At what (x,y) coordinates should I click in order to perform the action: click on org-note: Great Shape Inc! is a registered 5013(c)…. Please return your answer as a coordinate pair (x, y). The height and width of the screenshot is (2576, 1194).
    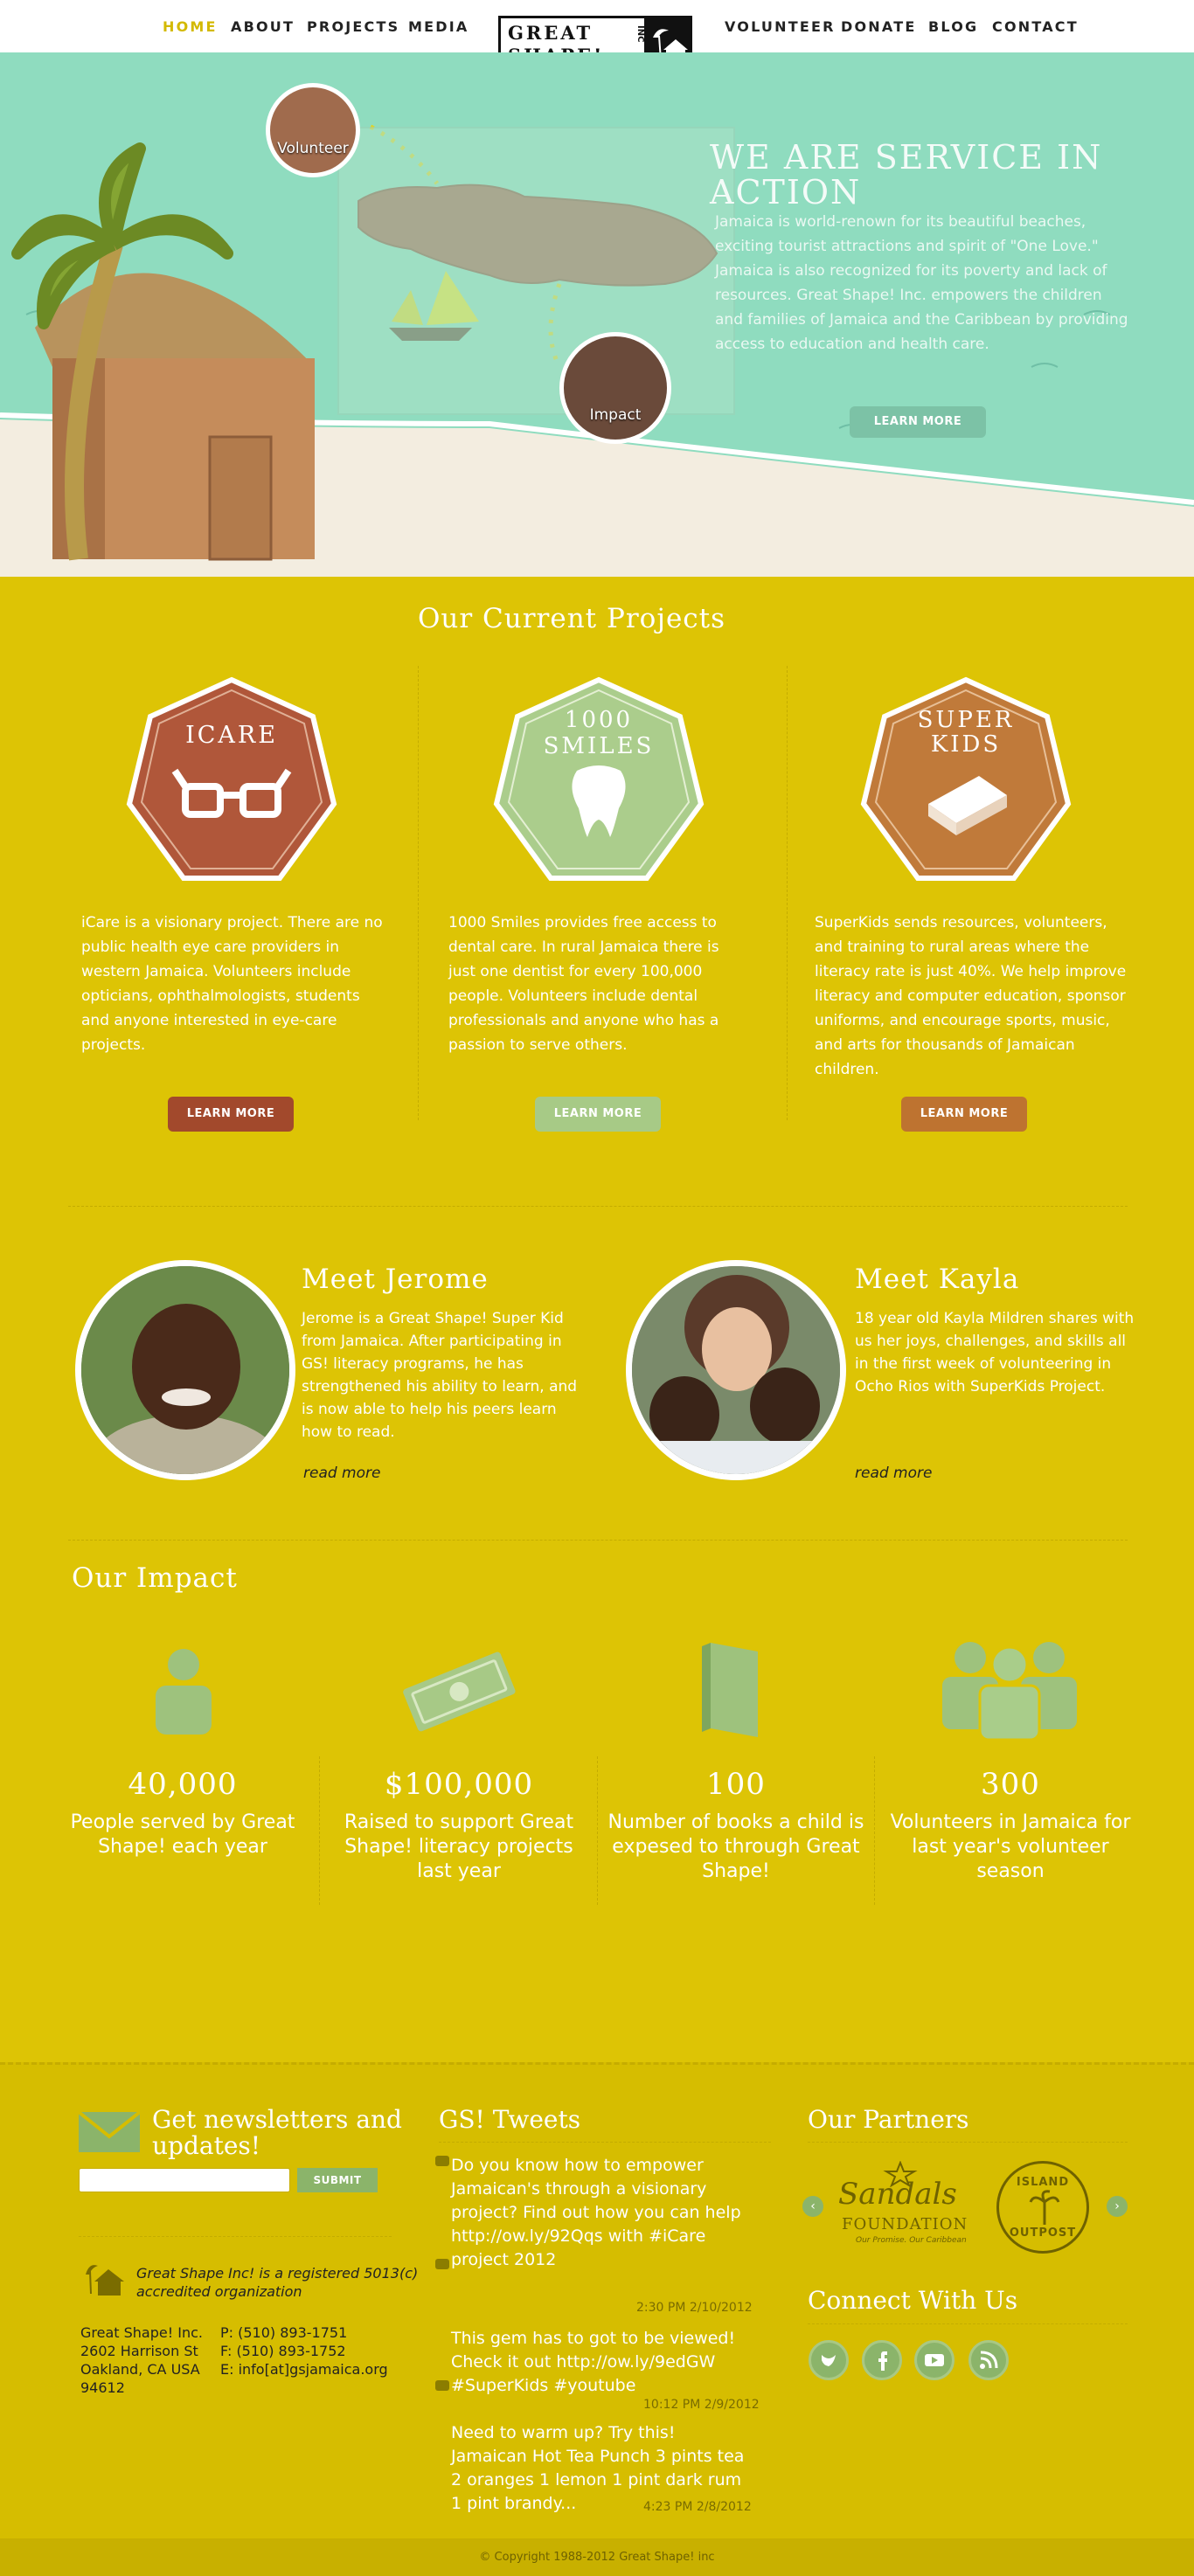
    Looking at the image, I should click on (277, 2282).